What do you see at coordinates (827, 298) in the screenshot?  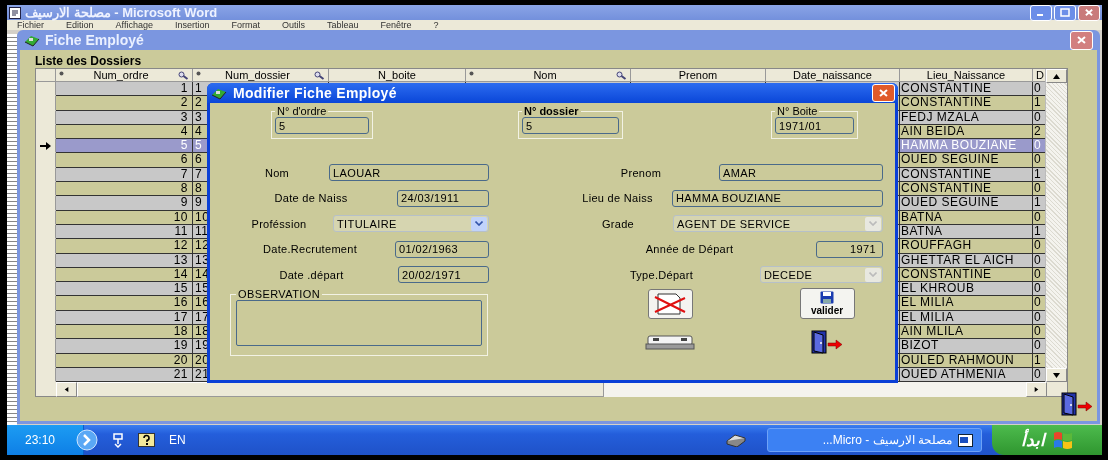 I see `floppy-icon` at bounding box center [827, 298].